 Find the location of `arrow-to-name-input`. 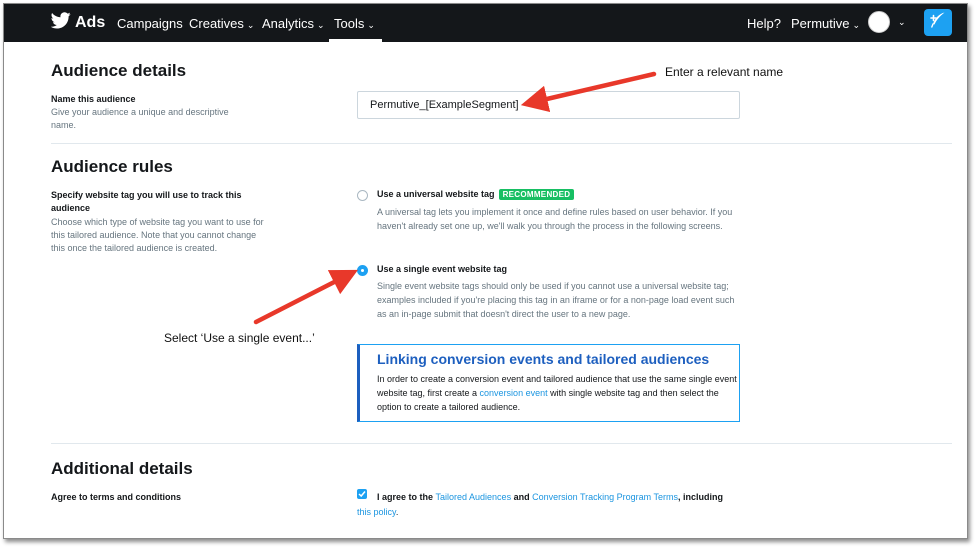

arrow-to-name-input is located at coordinates (588, 92).